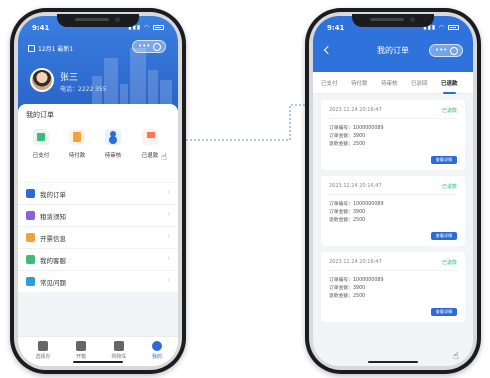 The height and width of the screenshot is (378, 490). Describe the element at coordinates (69, 78) in the screenshot. I see `user-name: 张三` at that location.